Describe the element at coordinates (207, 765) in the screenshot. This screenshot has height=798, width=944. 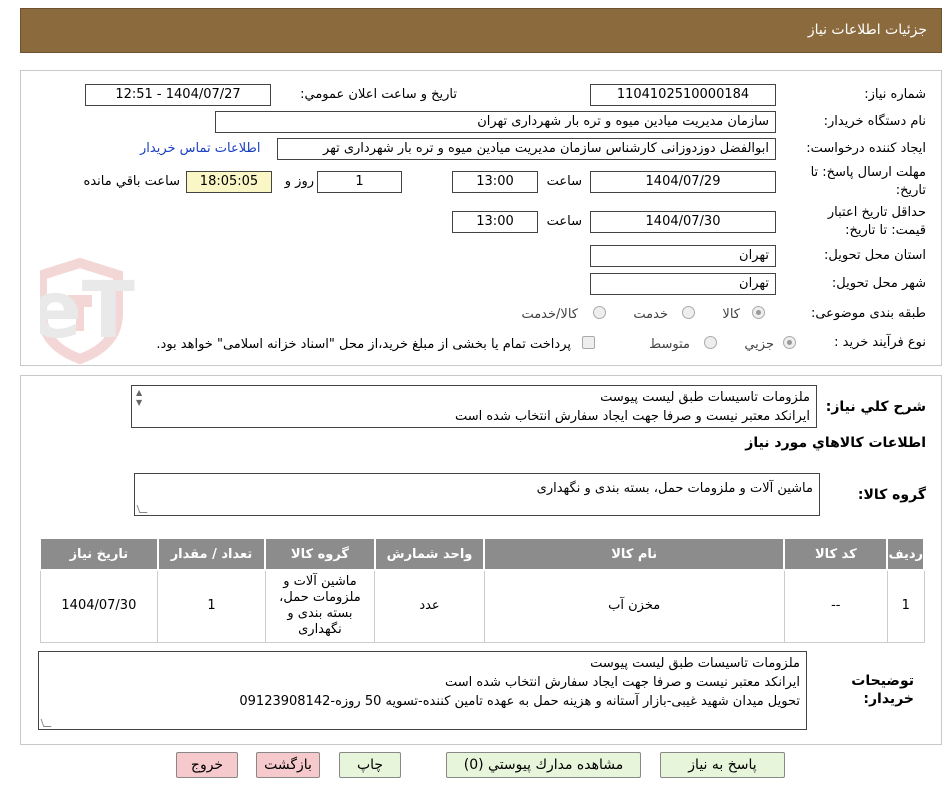
I see `exit-button: خروج` at that location.